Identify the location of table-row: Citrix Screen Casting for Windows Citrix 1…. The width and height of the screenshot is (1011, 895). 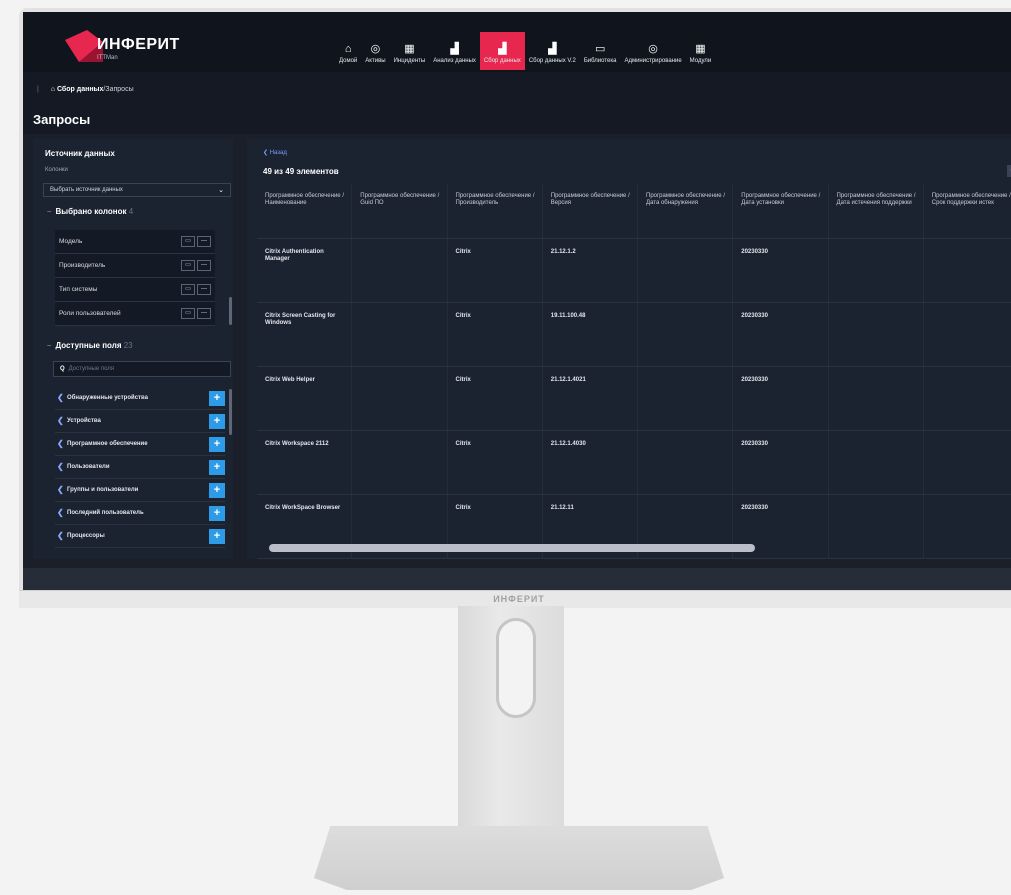
(634, 335).